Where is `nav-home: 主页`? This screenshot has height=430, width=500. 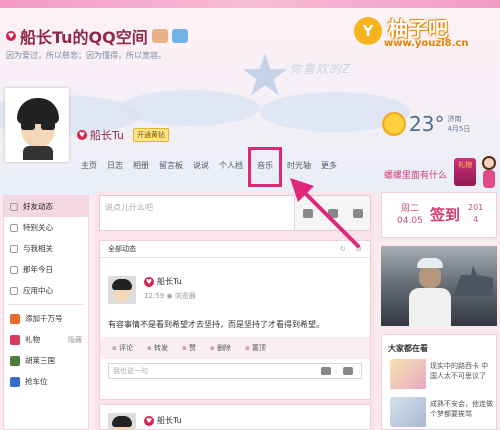 nav-home: 主页 is located at coordinates (89, 172).